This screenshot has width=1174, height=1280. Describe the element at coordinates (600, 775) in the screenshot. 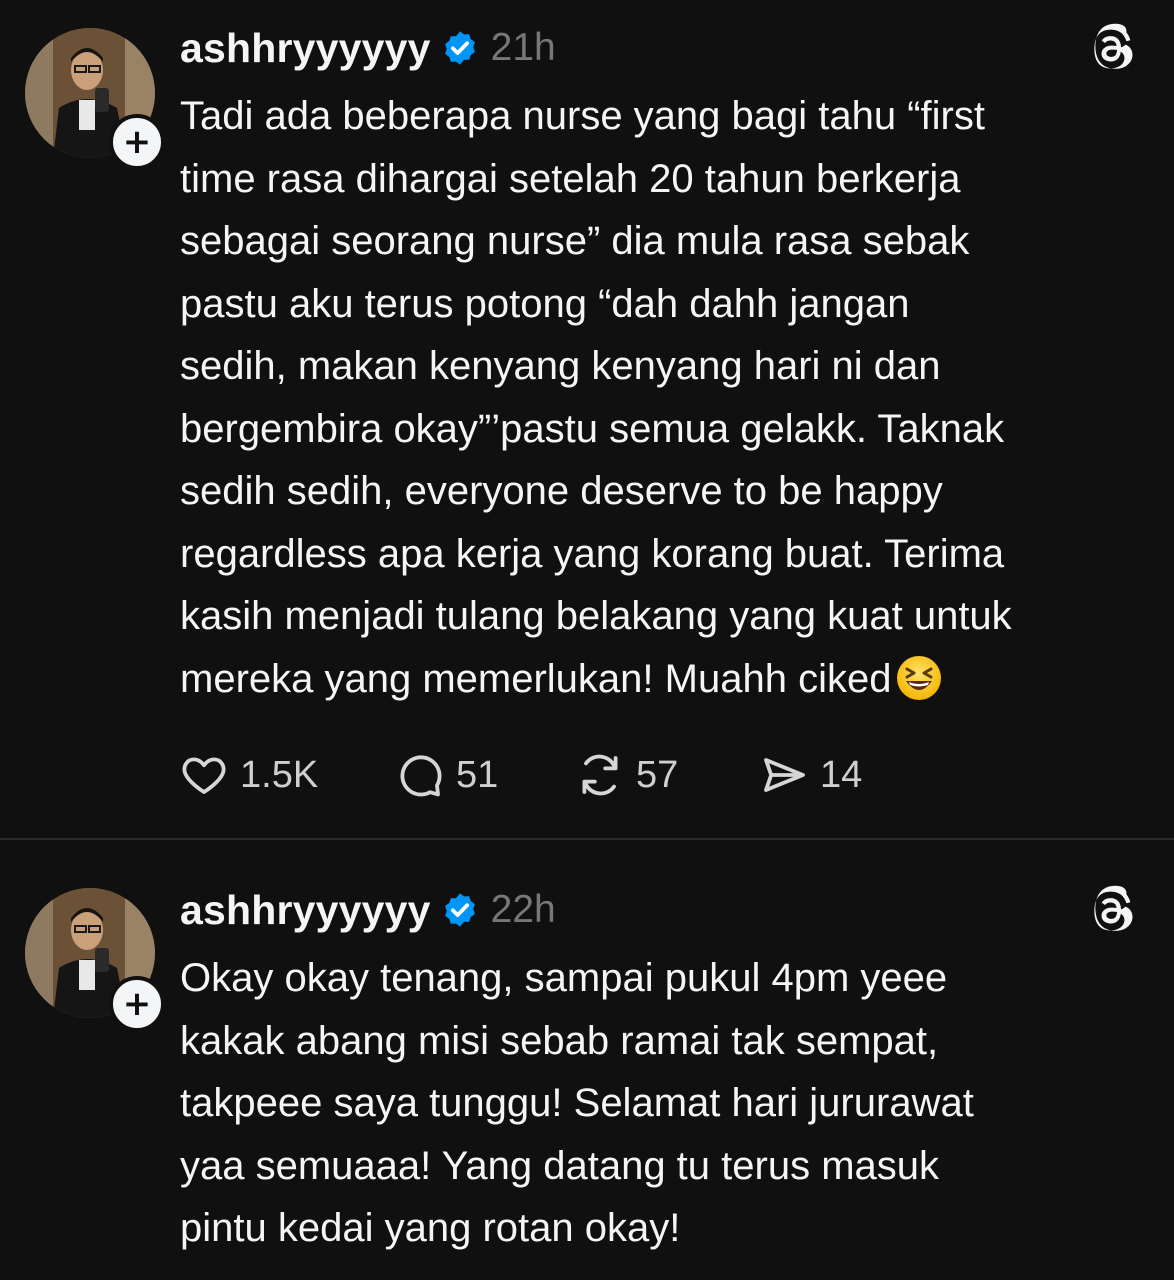

I see `repost-icon` at that location.